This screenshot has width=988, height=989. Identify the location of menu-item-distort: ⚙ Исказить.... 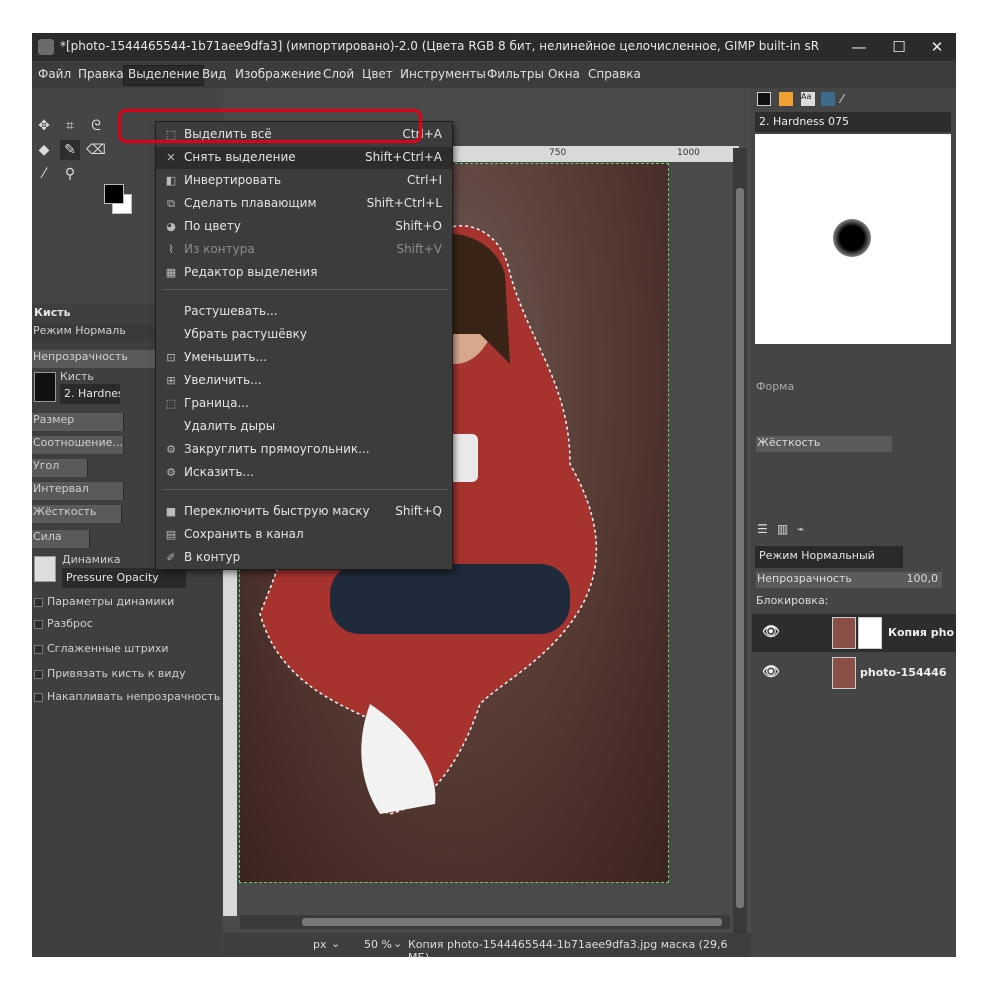
(304, 473).